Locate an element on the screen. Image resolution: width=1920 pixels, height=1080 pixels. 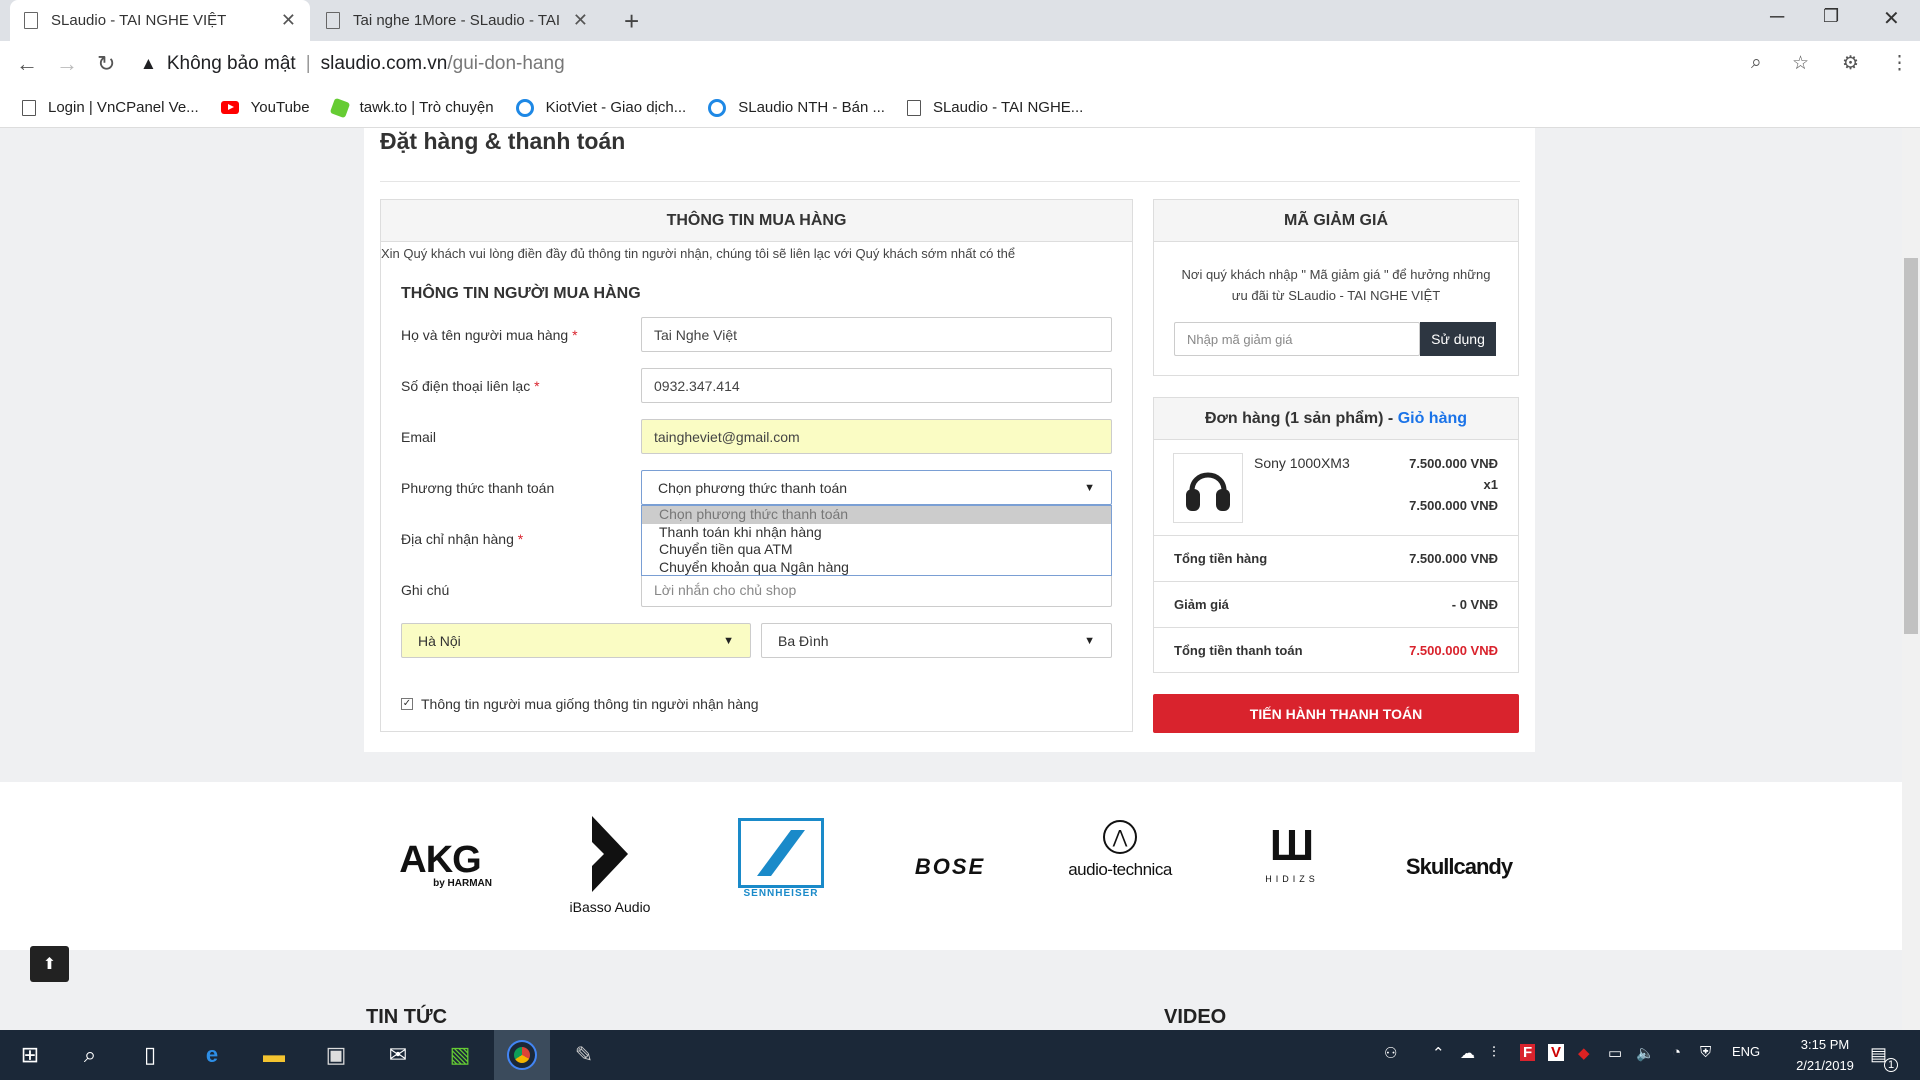
audio-technica-logo: ⋀ audio-technica is located at coordinates (1120, 850).